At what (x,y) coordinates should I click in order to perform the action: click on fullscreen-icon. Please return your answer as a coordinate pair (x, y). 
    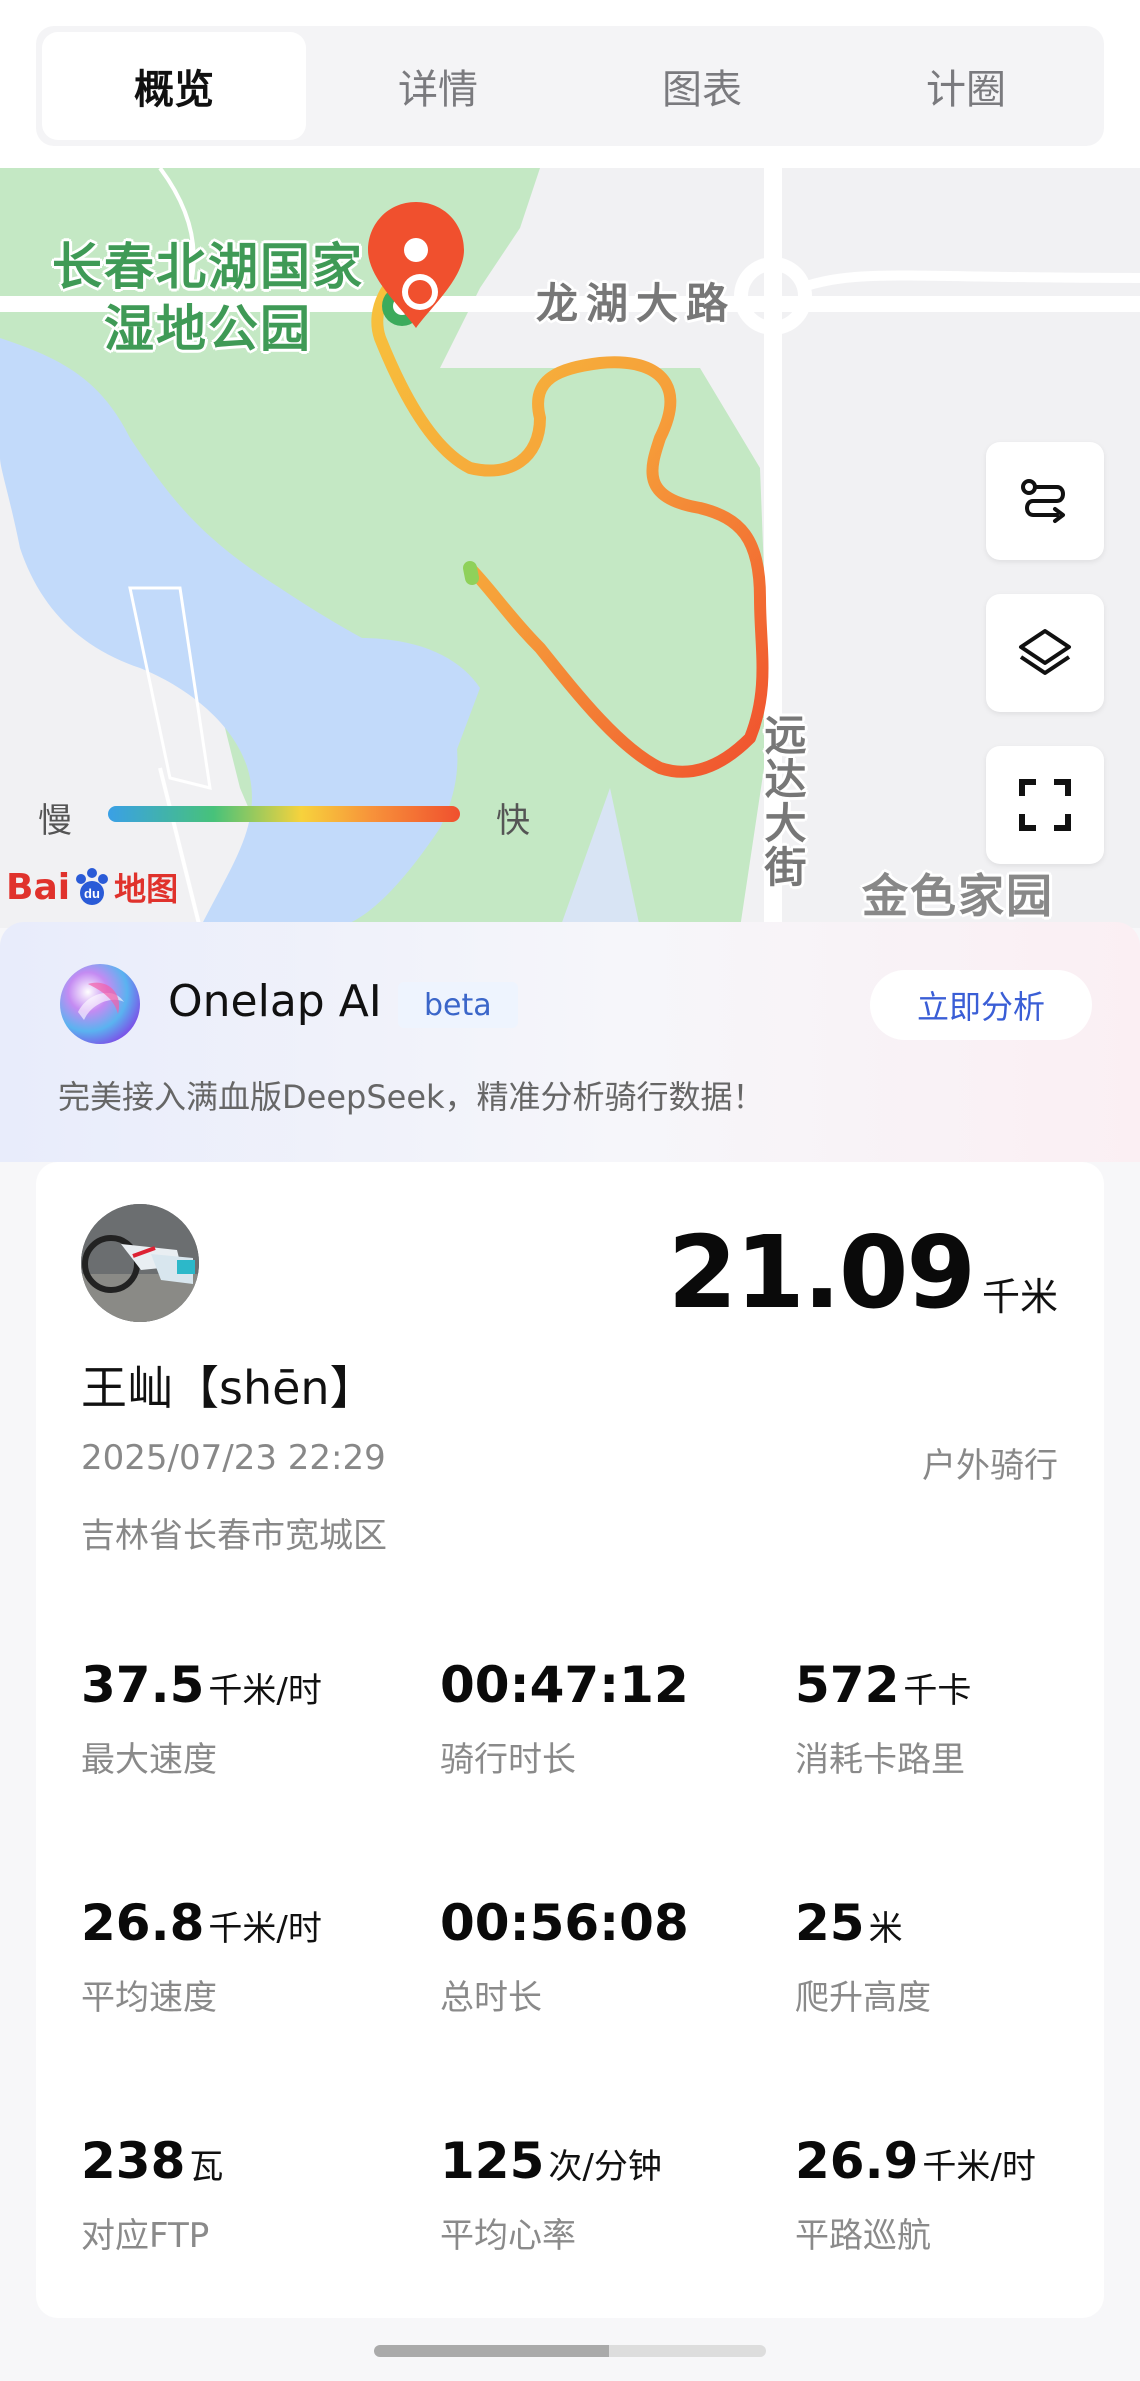
    Looking at the image, I should click on (1045, 805).